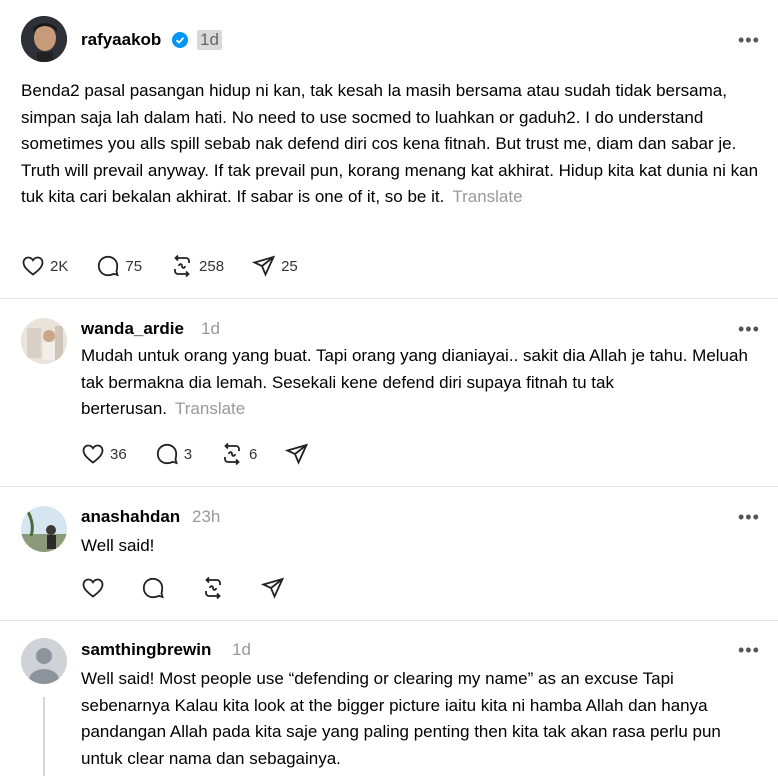 Image resolution: width=778 pixels, height=776 pixels. I want to click on post-body: Well said!, so click(118, 545).